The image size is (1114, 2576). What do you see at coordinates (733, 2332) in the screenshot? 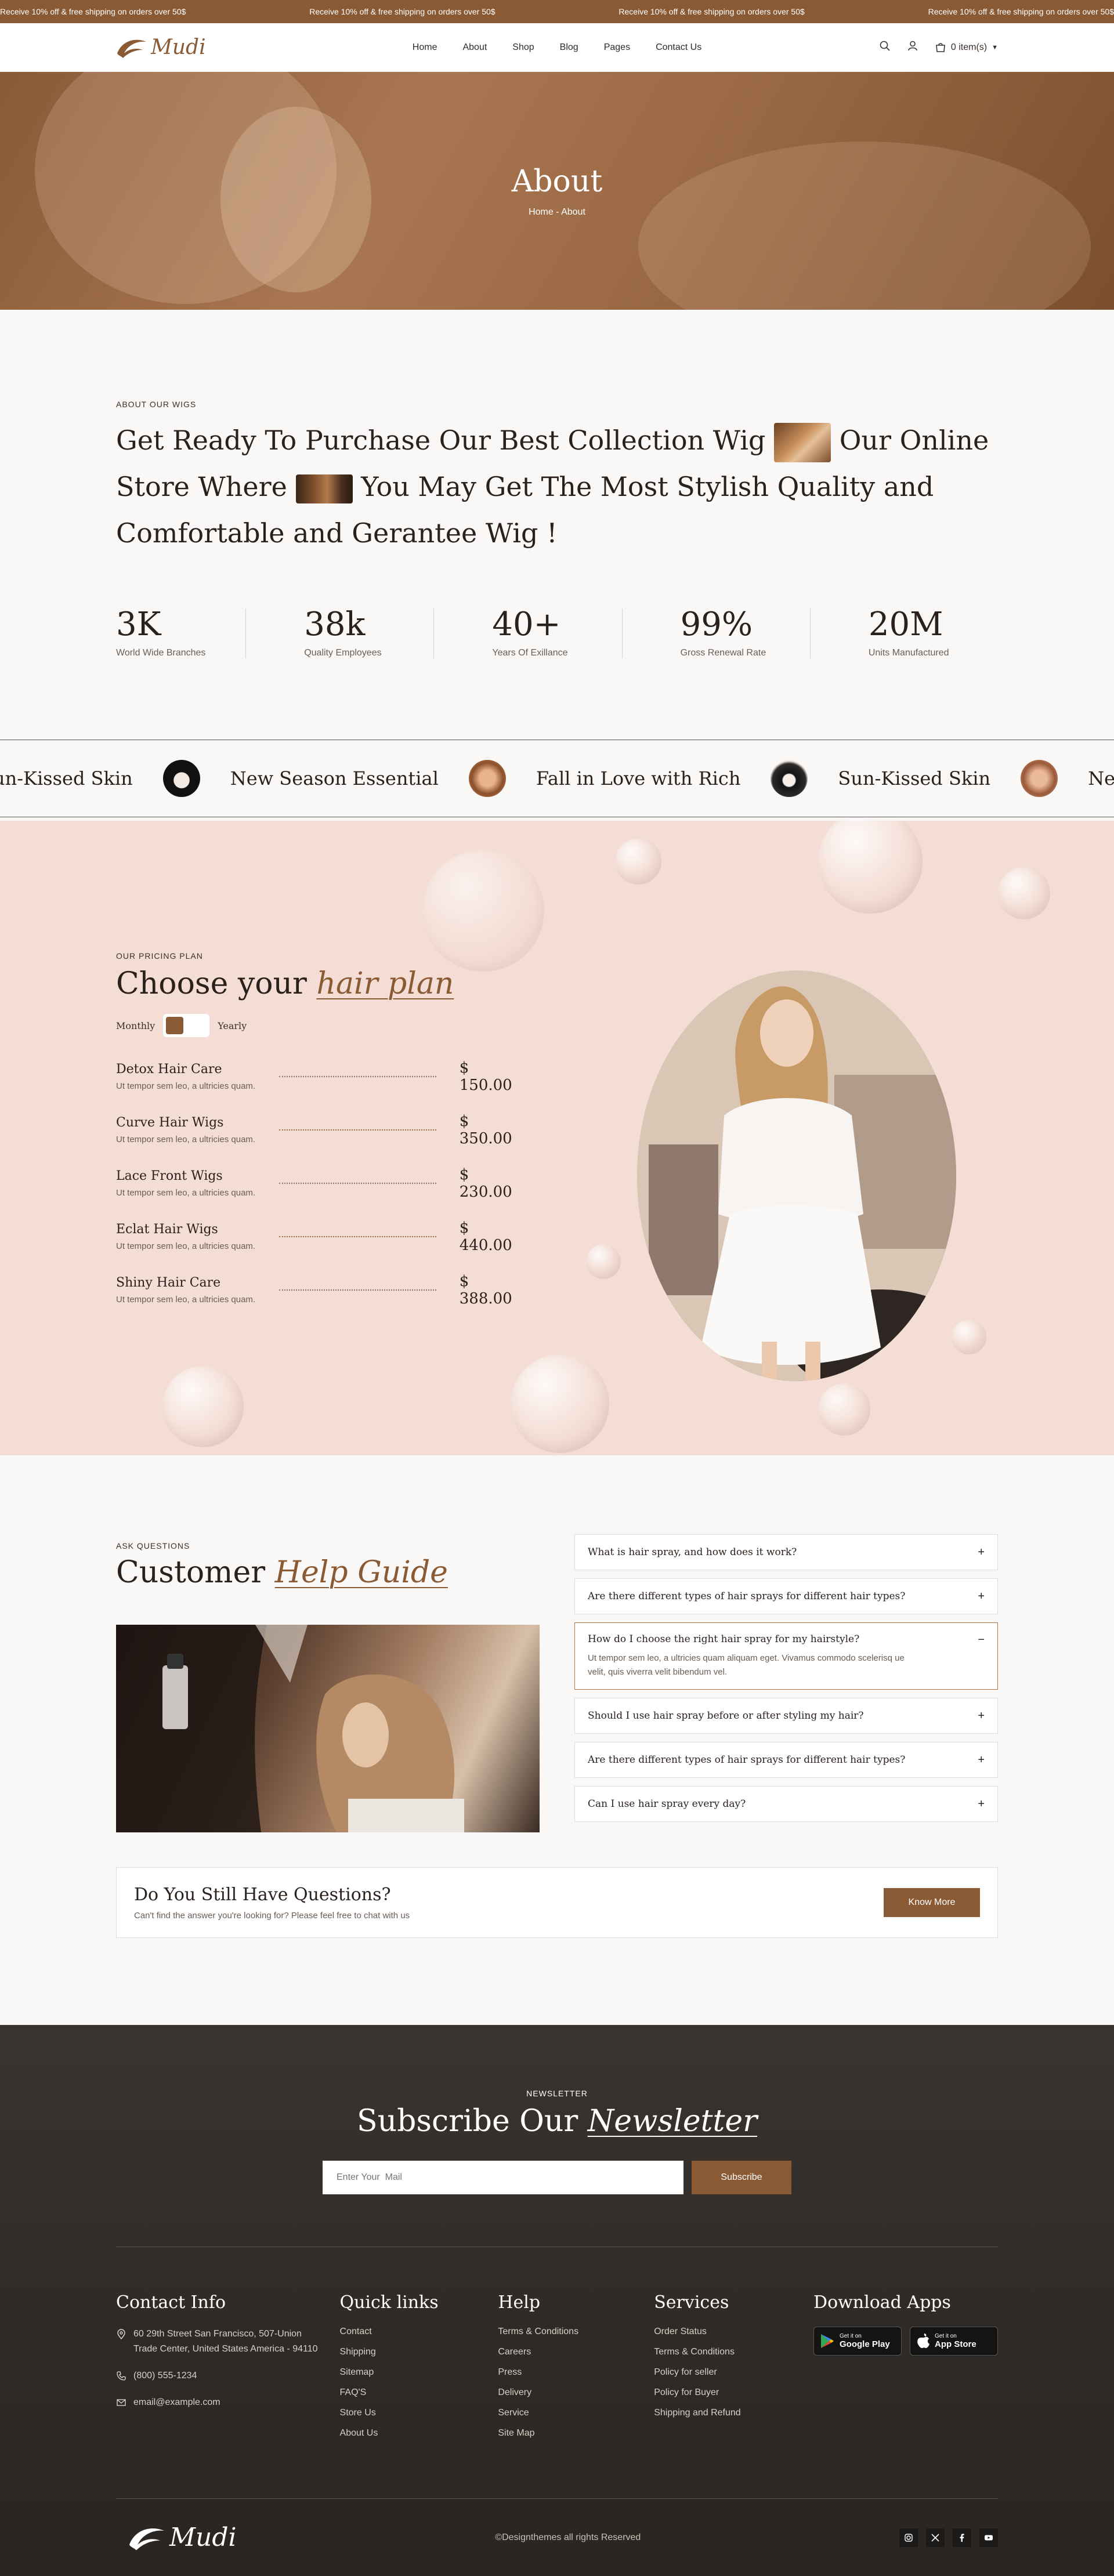
I see `footer-link: Order Status` at bounding box center [733, 2332].